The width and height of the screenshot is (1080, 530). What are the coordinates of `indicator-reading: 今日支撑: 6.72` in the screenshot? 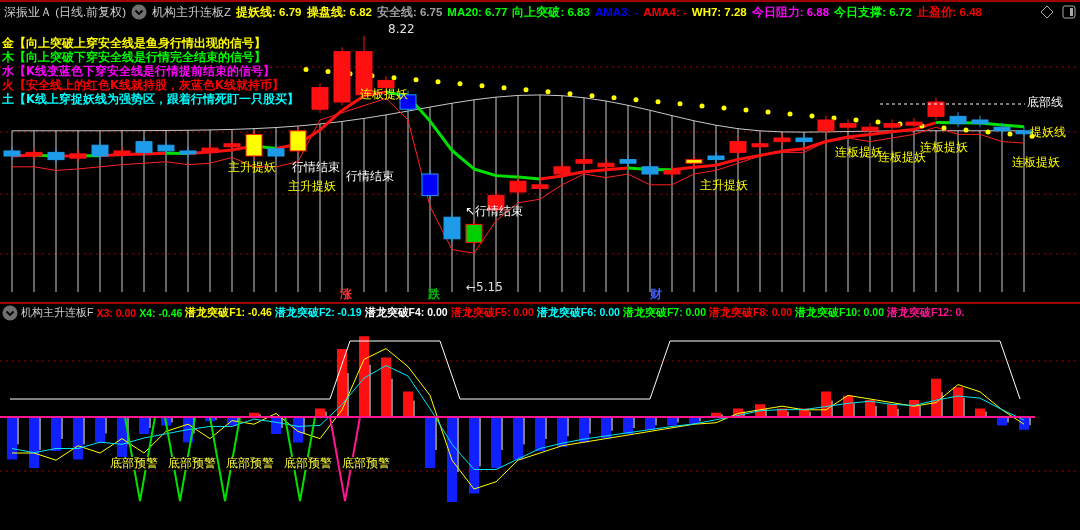 It's located at (873, 12).